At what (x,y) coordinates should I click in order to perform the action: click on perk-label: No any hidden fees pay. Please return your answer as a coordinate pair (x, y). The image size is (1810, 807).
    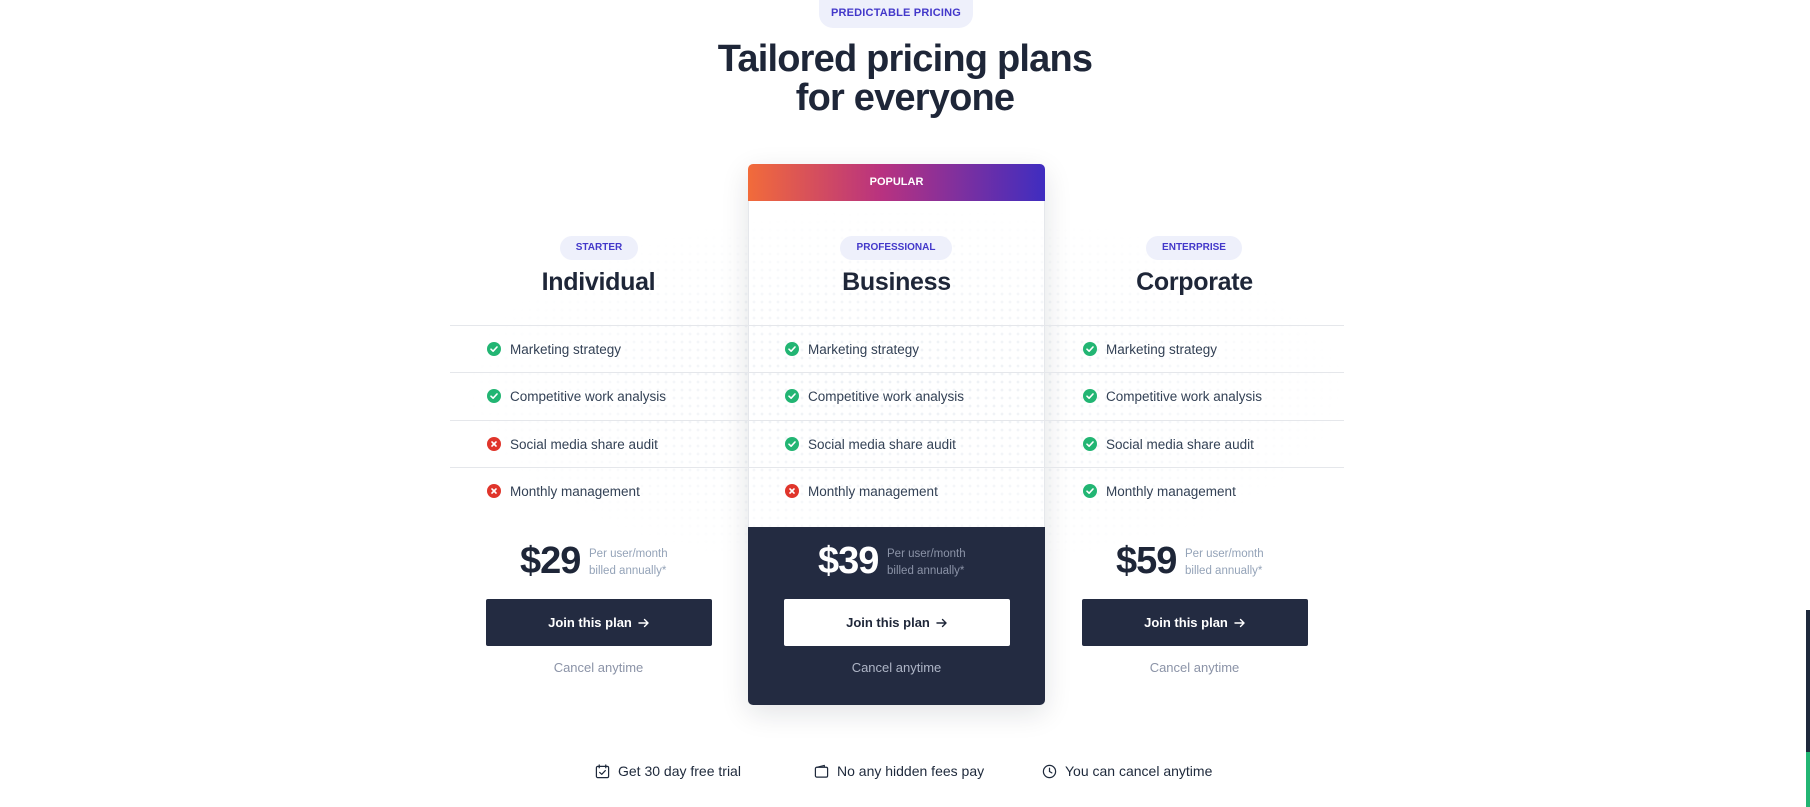
    Looking at the image, I should click on (911, 771).